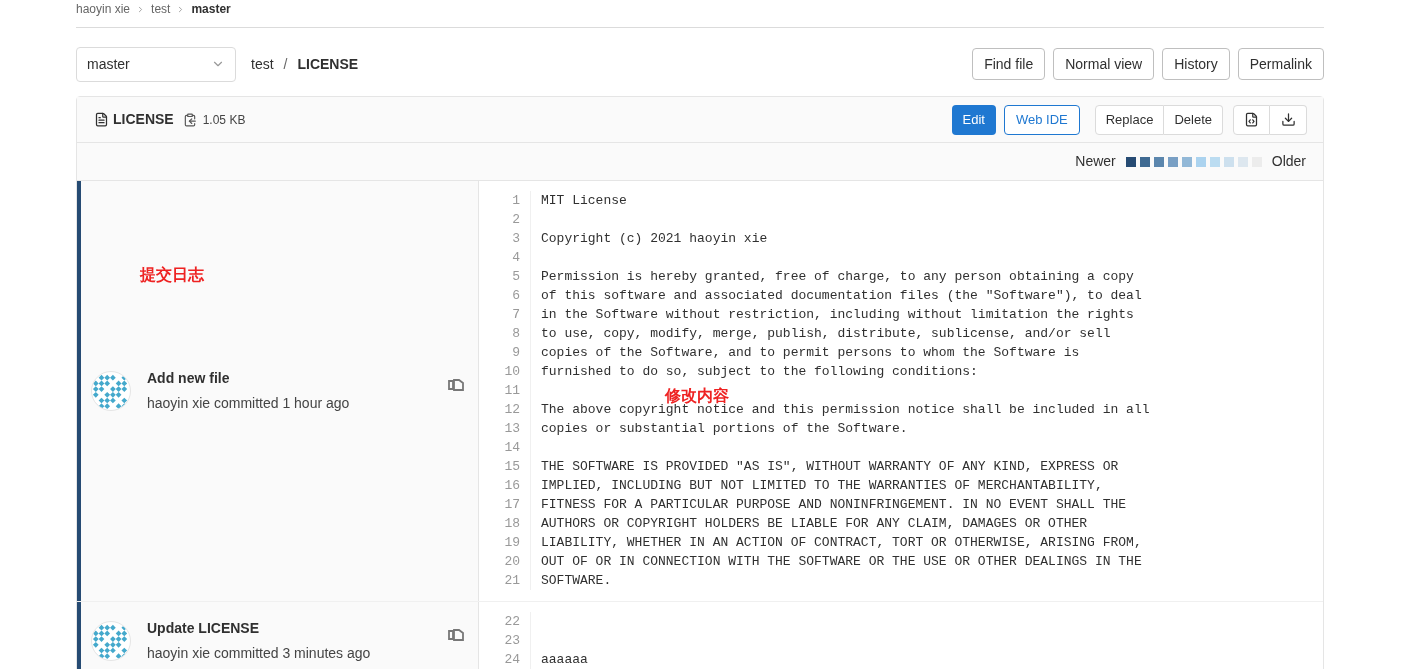 The width and height of the screenshot is (1406, 669). I want to click on breadcrumb-link: test, so click(161, 9).